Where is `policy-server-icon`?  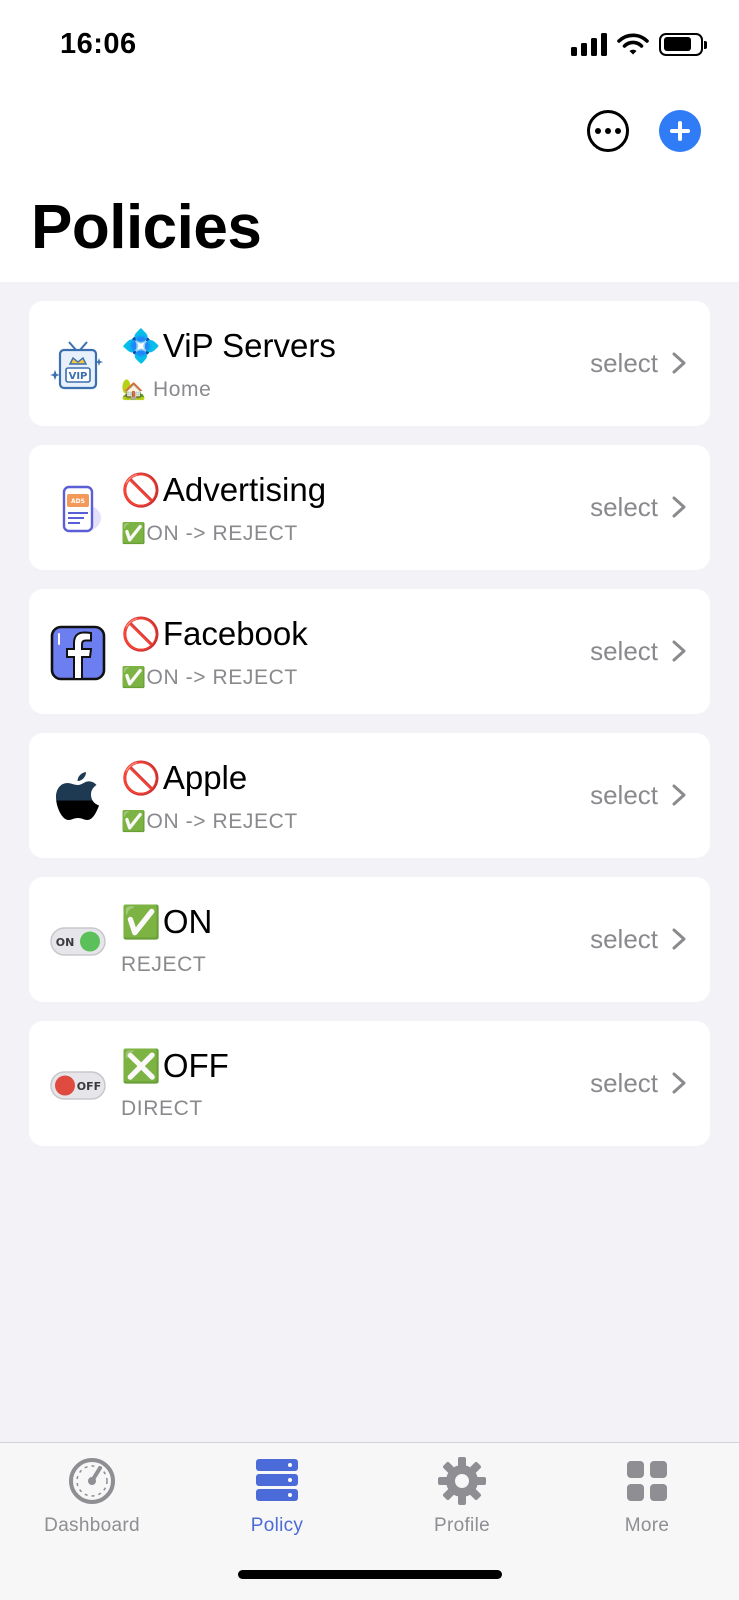
policy-server-icon is located at coordinates (277, 1481).